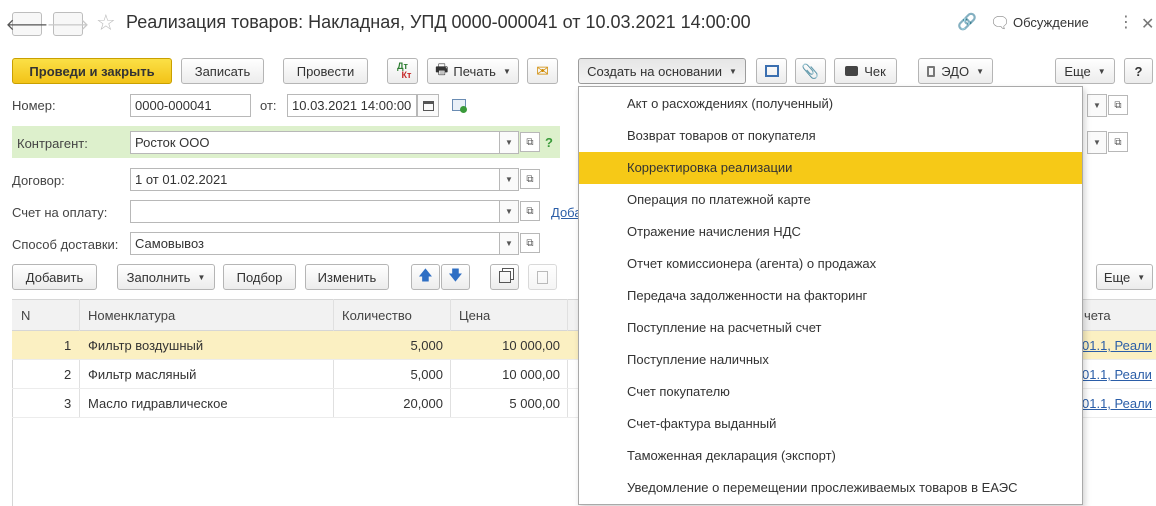 This screenshot has height=506, width=1156. I want to click on menu-item: Возврат товаров от покупателя, so click(830, 136).